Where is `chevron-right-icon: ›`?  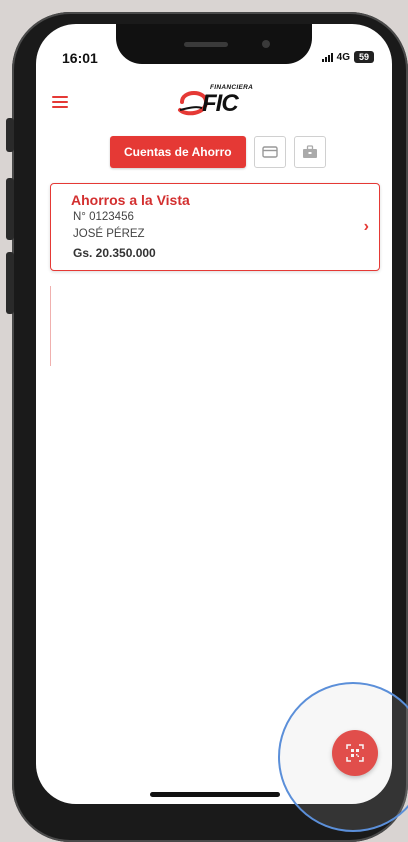 chevron-right-icon: › is located at coordinates (366, 227).